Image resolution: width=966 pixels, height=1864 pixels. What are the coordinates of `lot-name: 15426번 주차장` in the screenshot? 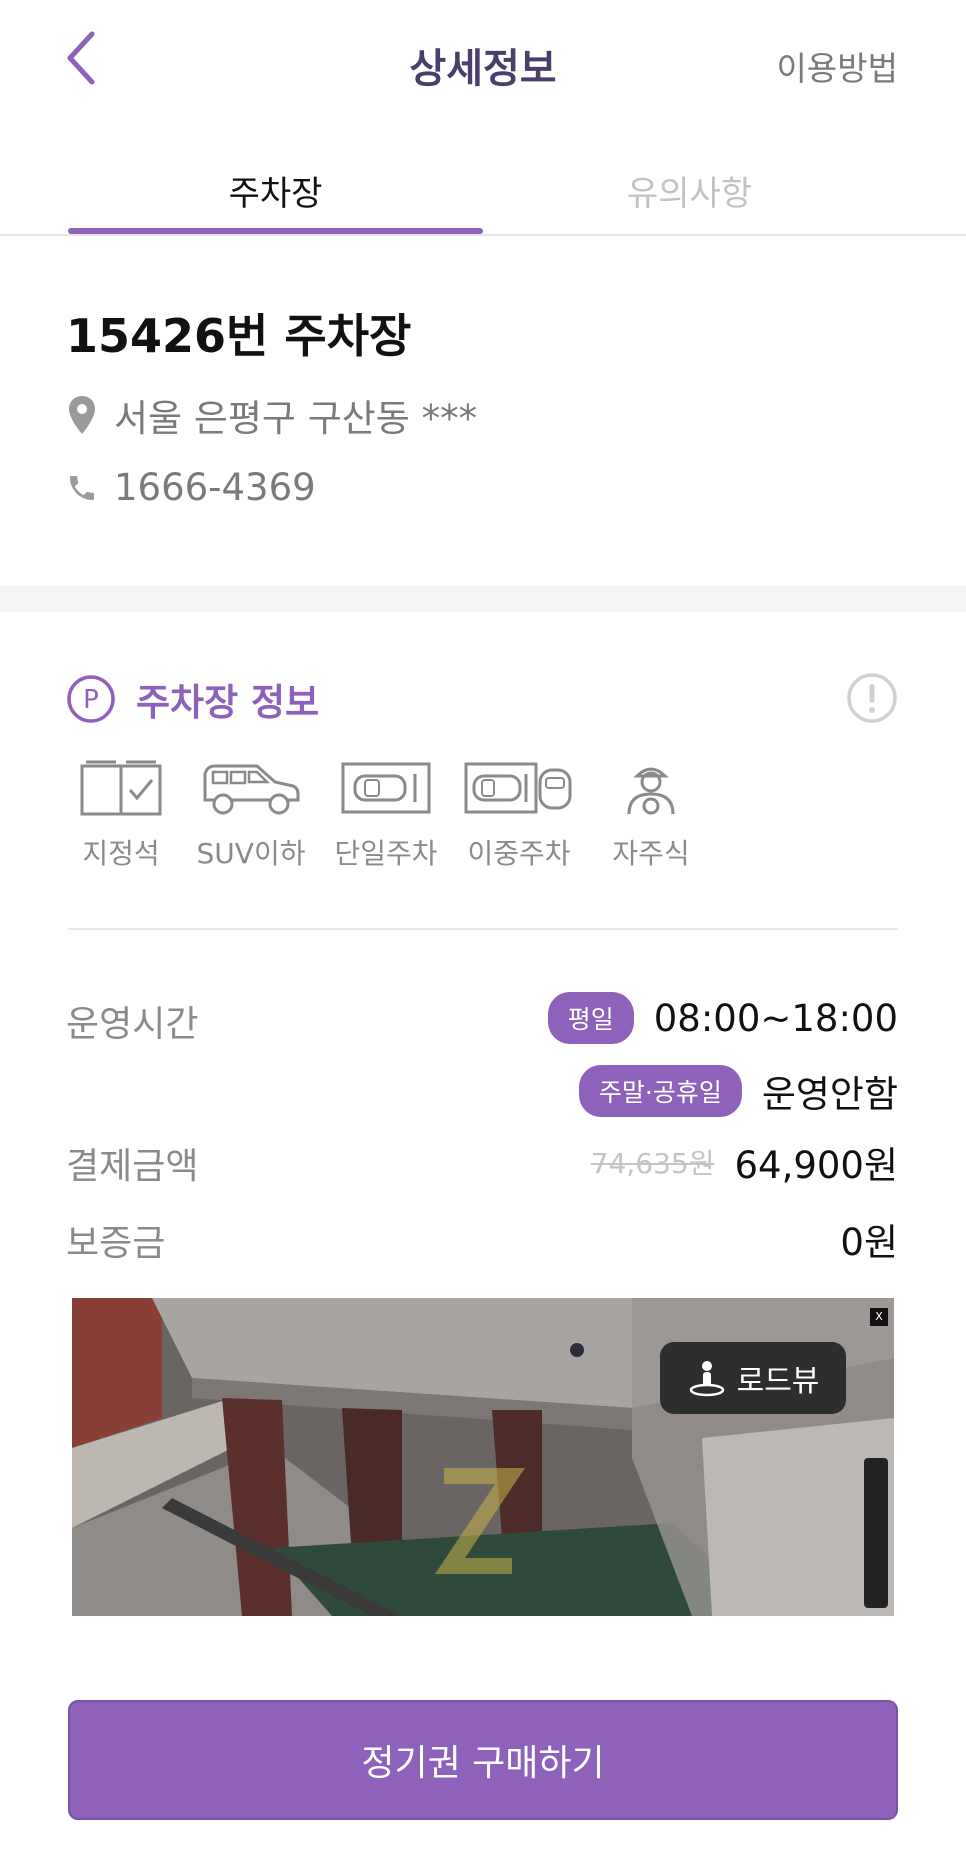 It's located at (239, 336).